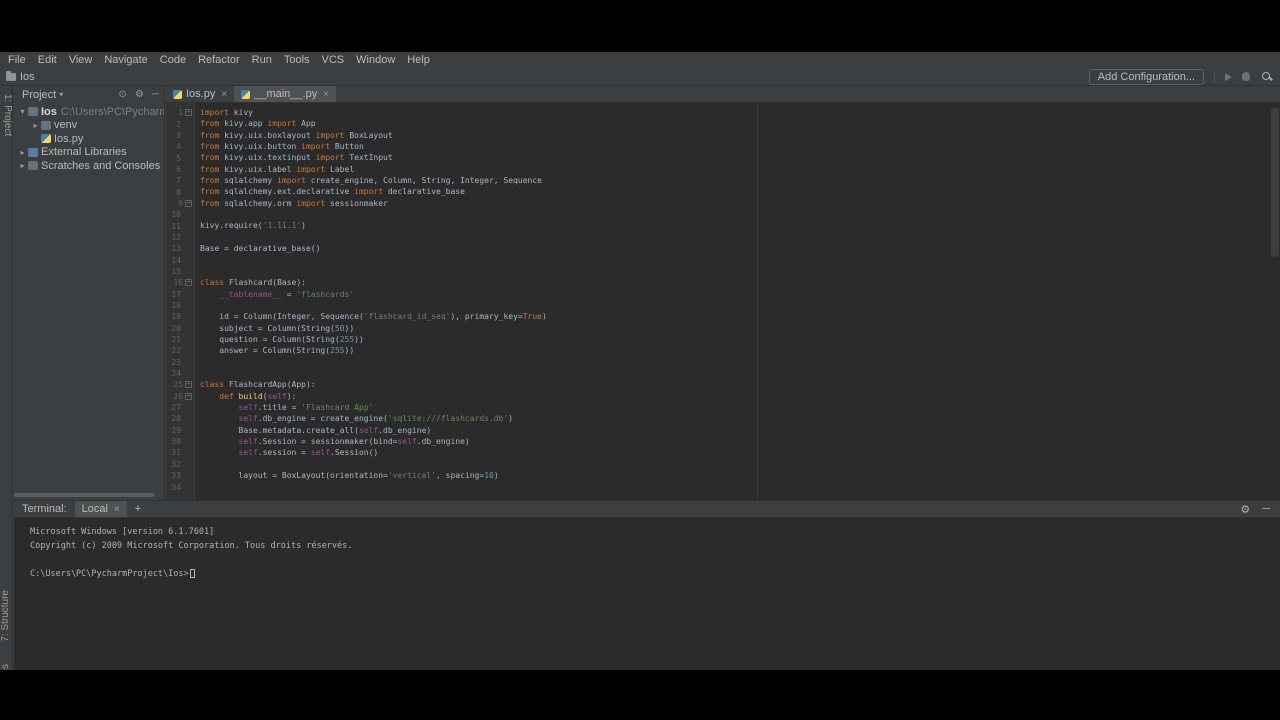 This screenshot has height=720, width=1280. I want to click on line-number: 8, so click(180, 191).